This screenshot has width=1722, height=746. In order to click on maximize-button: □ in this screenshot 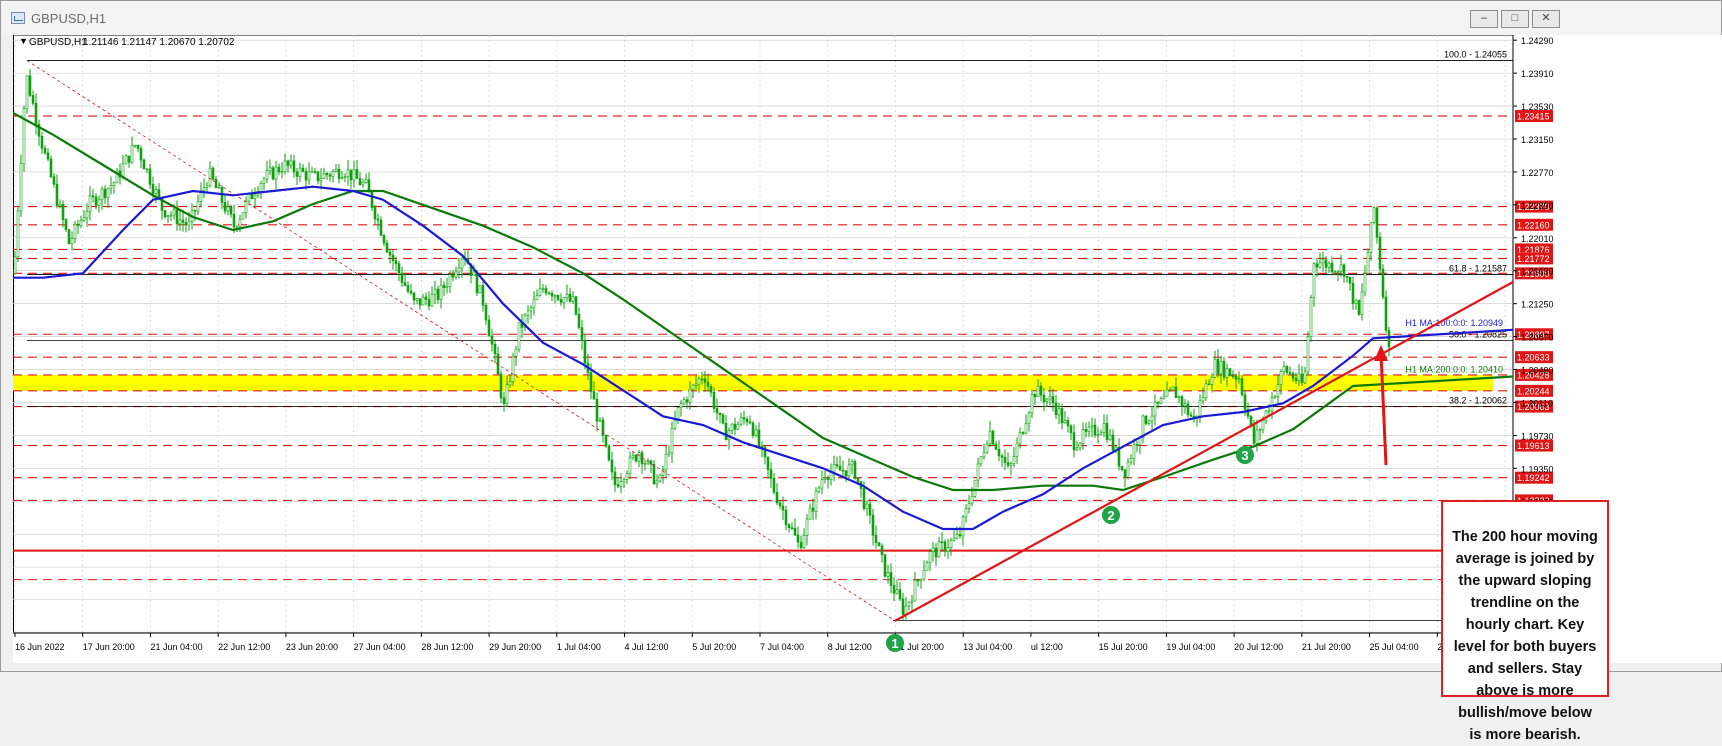, I will do `click(1515, 19)`.